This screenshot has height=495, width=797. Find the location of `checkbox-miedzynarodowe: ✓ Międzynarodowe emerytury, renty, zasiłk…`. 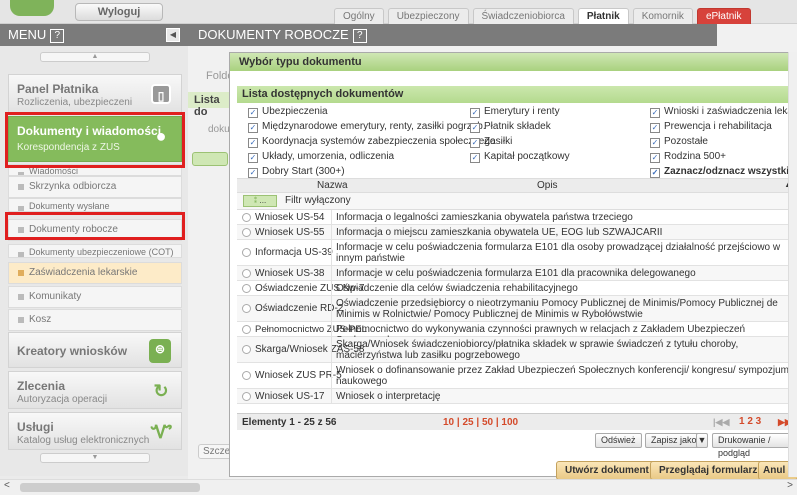

checkbox-miedzynarodowe: ✓ Międzynarodowe emerytury, renty, zasiłk… is located at coordinates (367, 127).